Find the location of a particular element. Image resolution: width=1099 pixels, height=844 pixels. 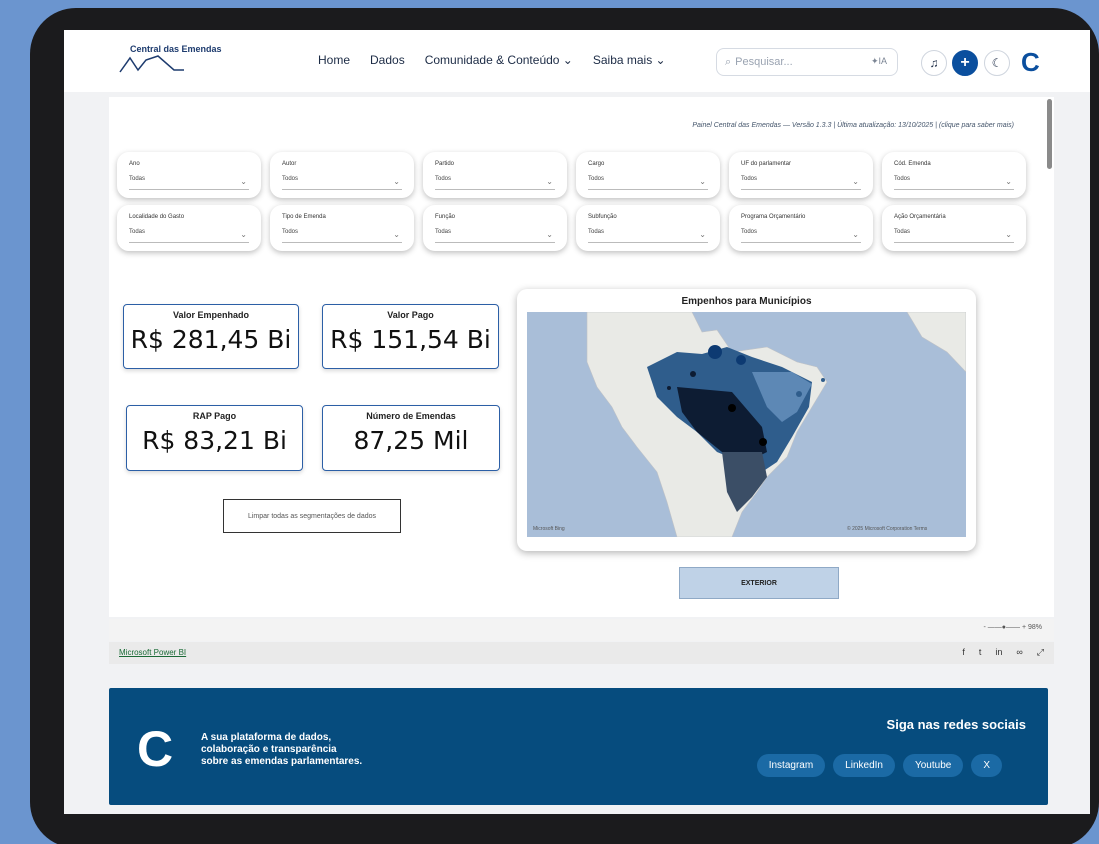

slicer-localidade: Localidade do Gasto Todas ⌄ is located at coordinates (189, 228).